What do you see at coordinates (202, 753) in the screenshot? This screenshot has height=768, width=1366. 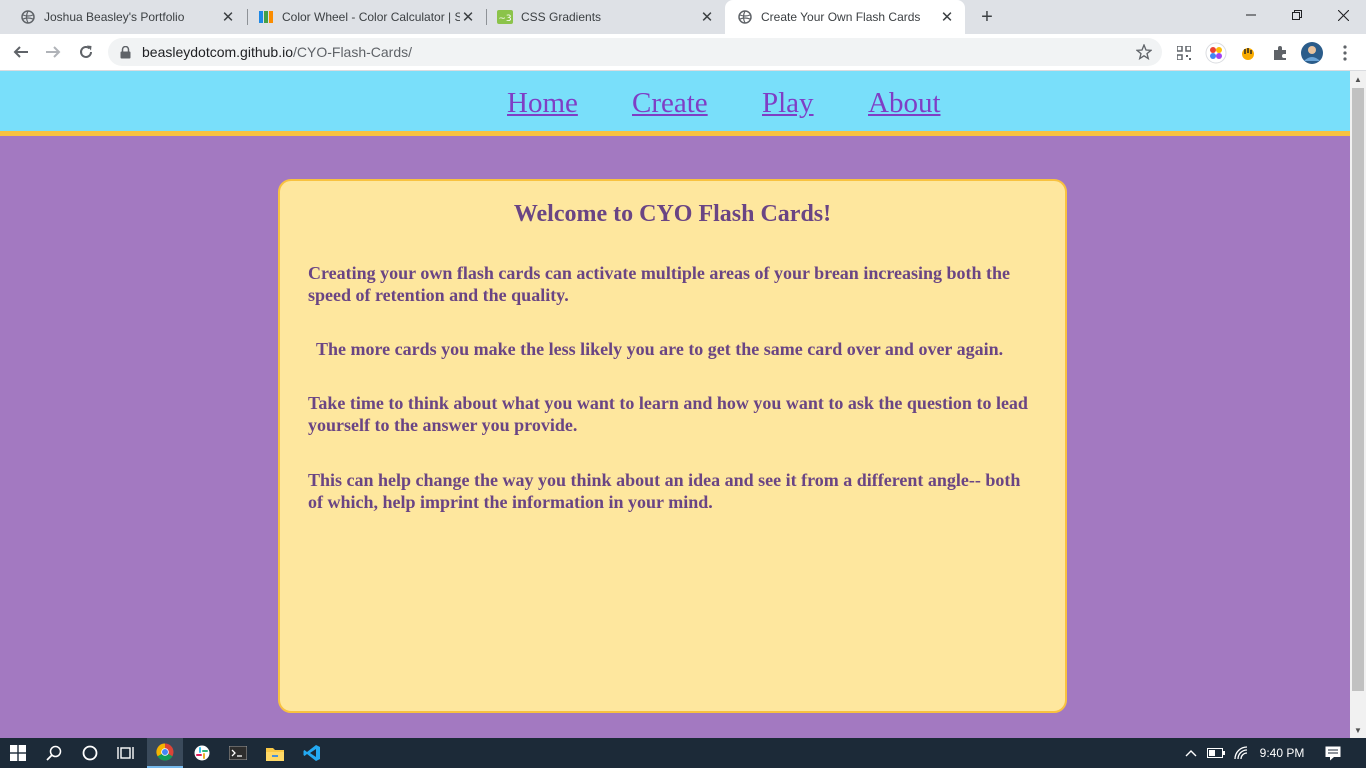 I see `slack-icon` at bounding box center [202, 753].